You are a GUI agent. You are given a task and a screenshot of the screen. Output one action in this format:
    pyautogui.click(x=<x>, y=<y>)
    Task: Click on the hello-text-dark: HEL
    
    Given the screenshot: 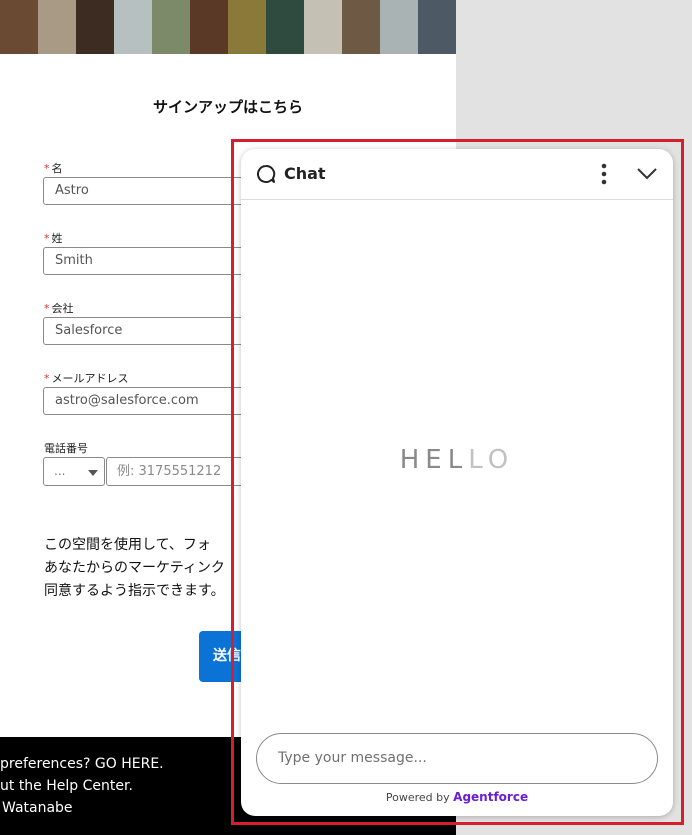 What is the action you would take?
    pyautogui.click(x=434, y=460)
    